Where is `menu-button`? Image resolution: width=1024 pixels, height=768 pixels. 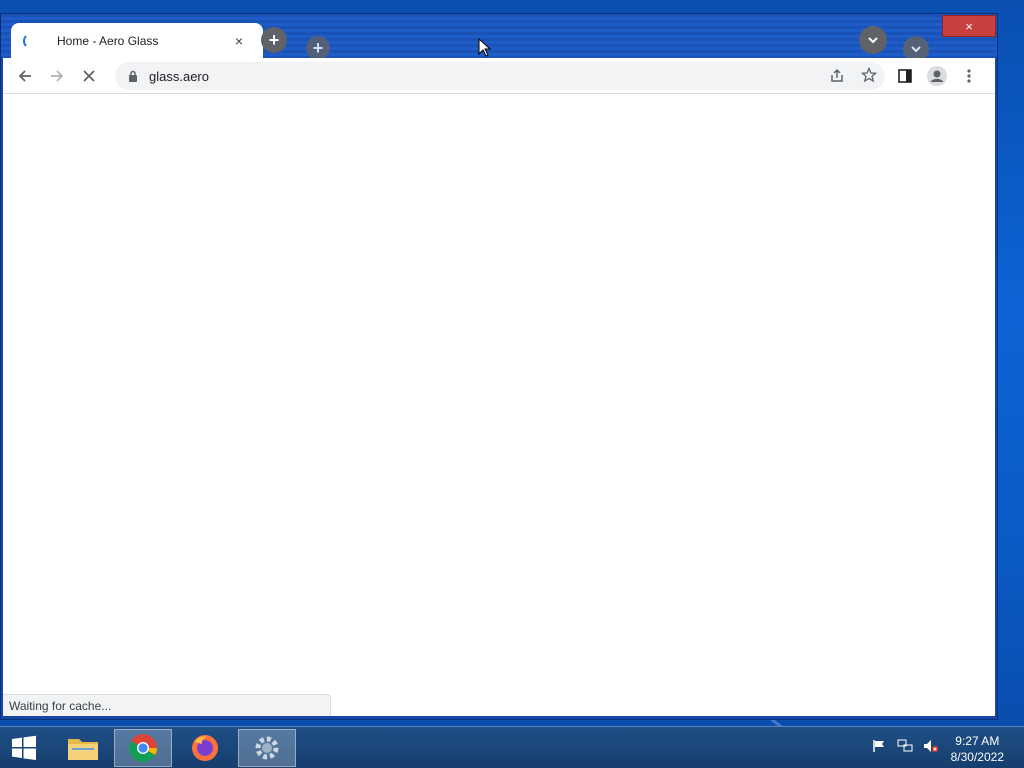 menu-button is located at coordinates (969, 76).